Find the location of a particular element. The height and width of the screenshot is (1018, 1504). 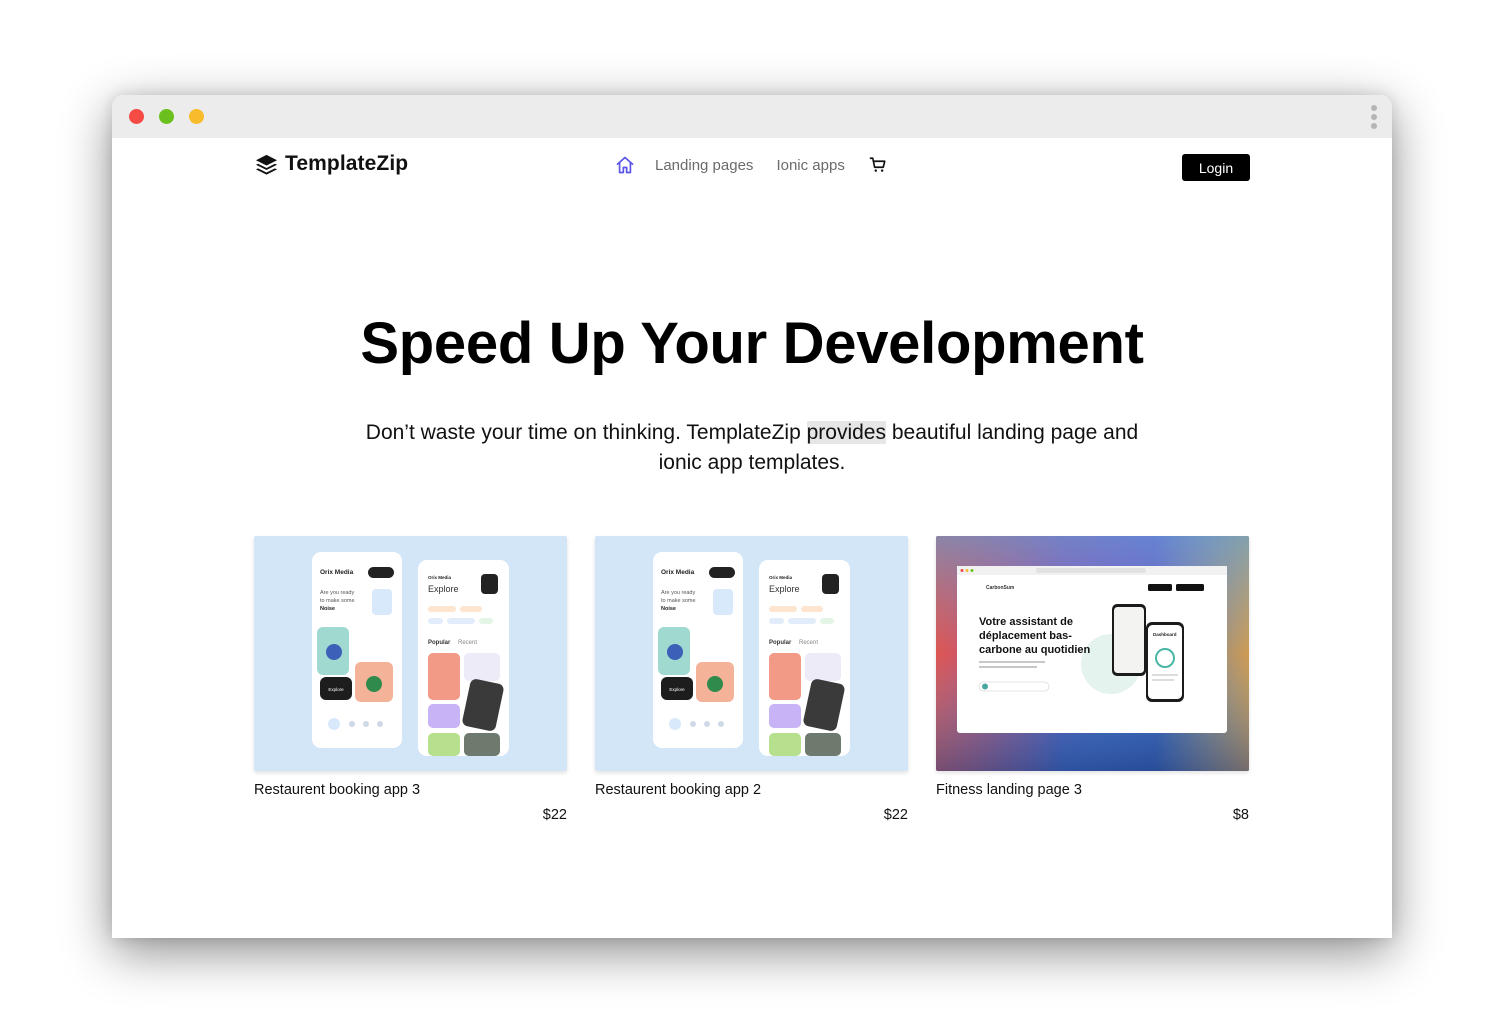

window-menu-icon is located at coordinates (1374, 117).